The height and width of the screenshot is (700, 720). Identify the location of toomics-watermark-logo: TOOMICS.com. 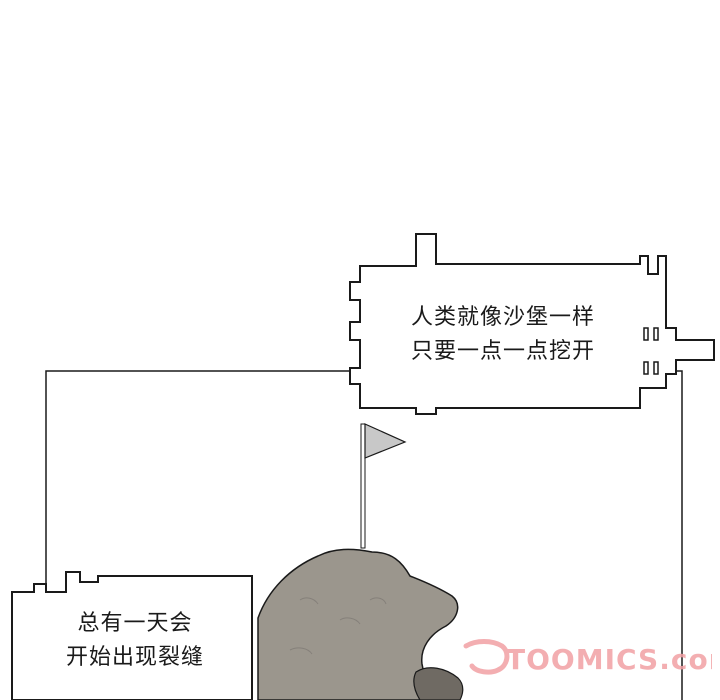
(587, 657).